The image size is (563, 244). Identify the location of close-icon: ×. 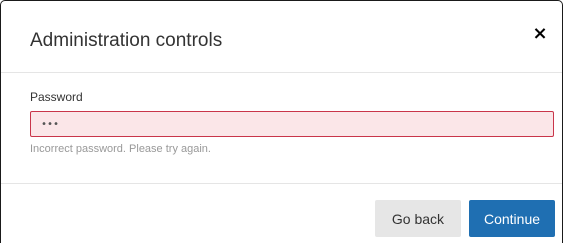
(540, 34).